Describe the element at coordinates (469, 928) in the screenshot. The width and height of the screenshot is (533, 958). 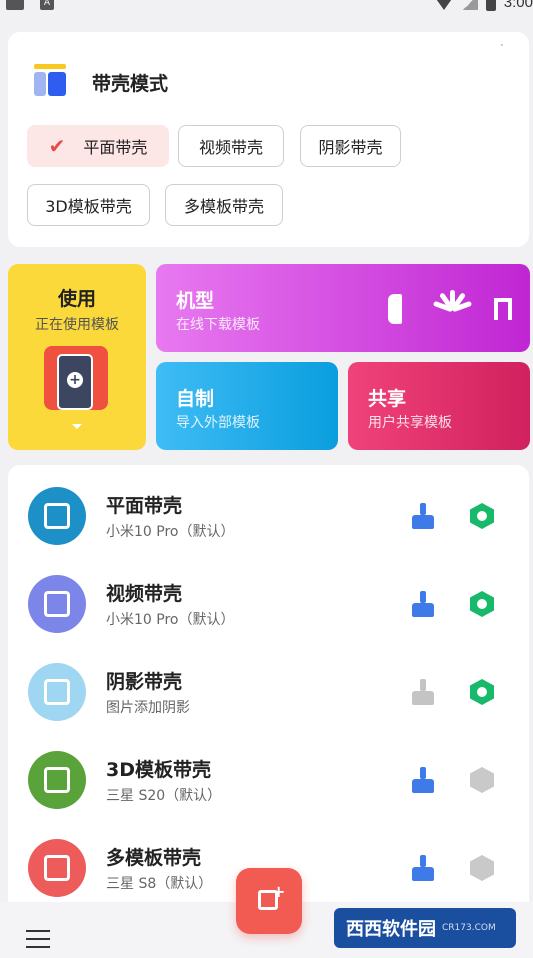
I see `watermark-sub: CR173.COM` at that location.